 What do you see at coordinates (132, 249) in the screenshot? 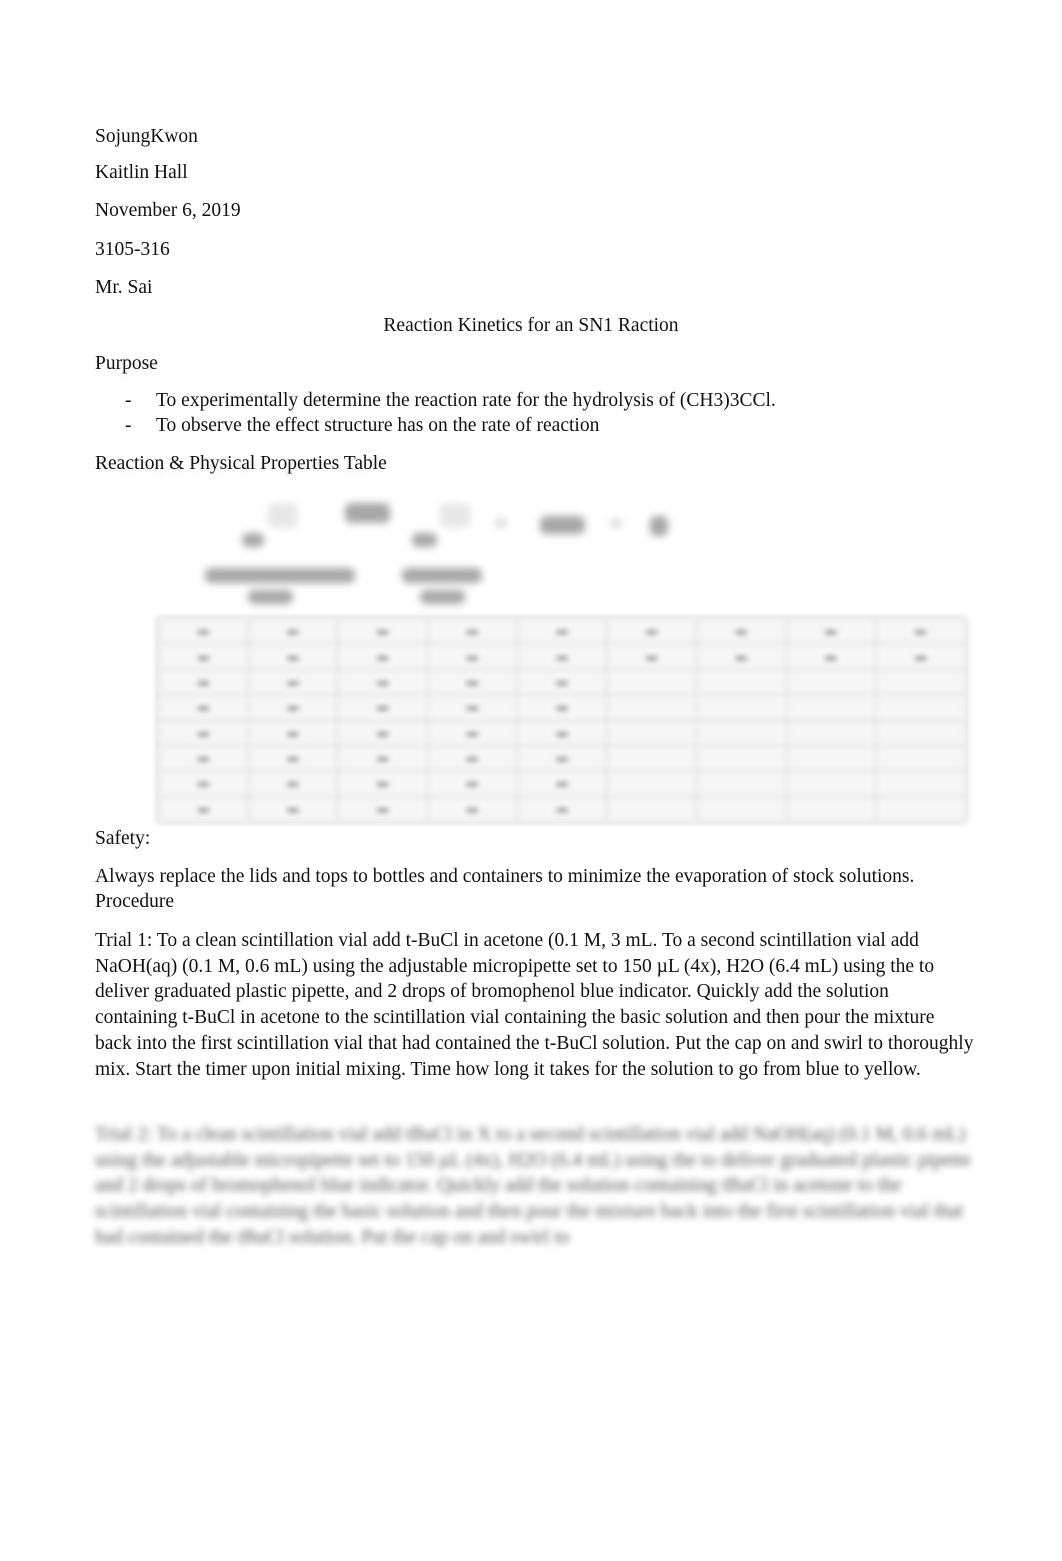
I see `course-section: 3105-316` at bounding box center [132, 249].